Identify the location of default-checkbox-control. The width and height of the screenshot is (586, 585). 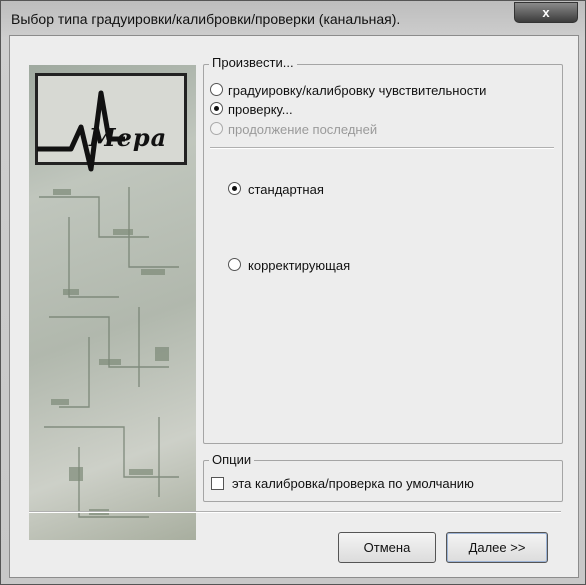
(217, 483).